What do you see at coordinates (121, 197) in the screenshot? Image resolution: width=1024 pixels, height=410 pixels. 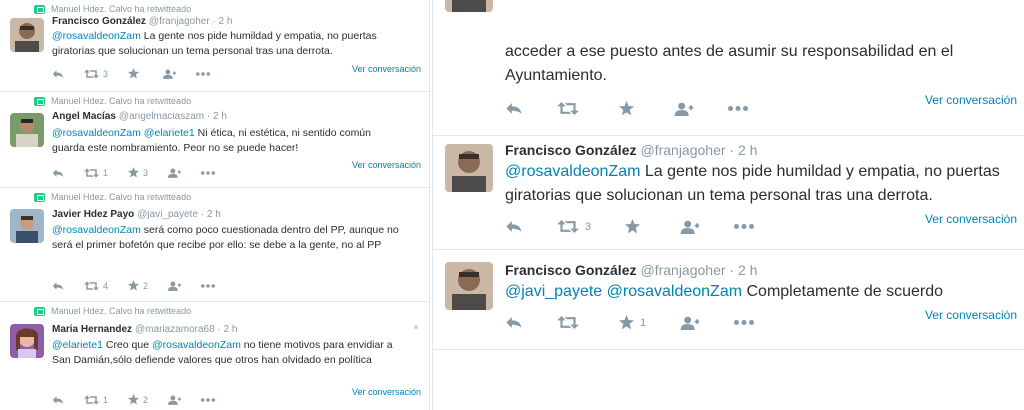 I see `retweet-context-label: Manuel Hdez. Calvo ha retwitteado` at bounding box center [121, 197].